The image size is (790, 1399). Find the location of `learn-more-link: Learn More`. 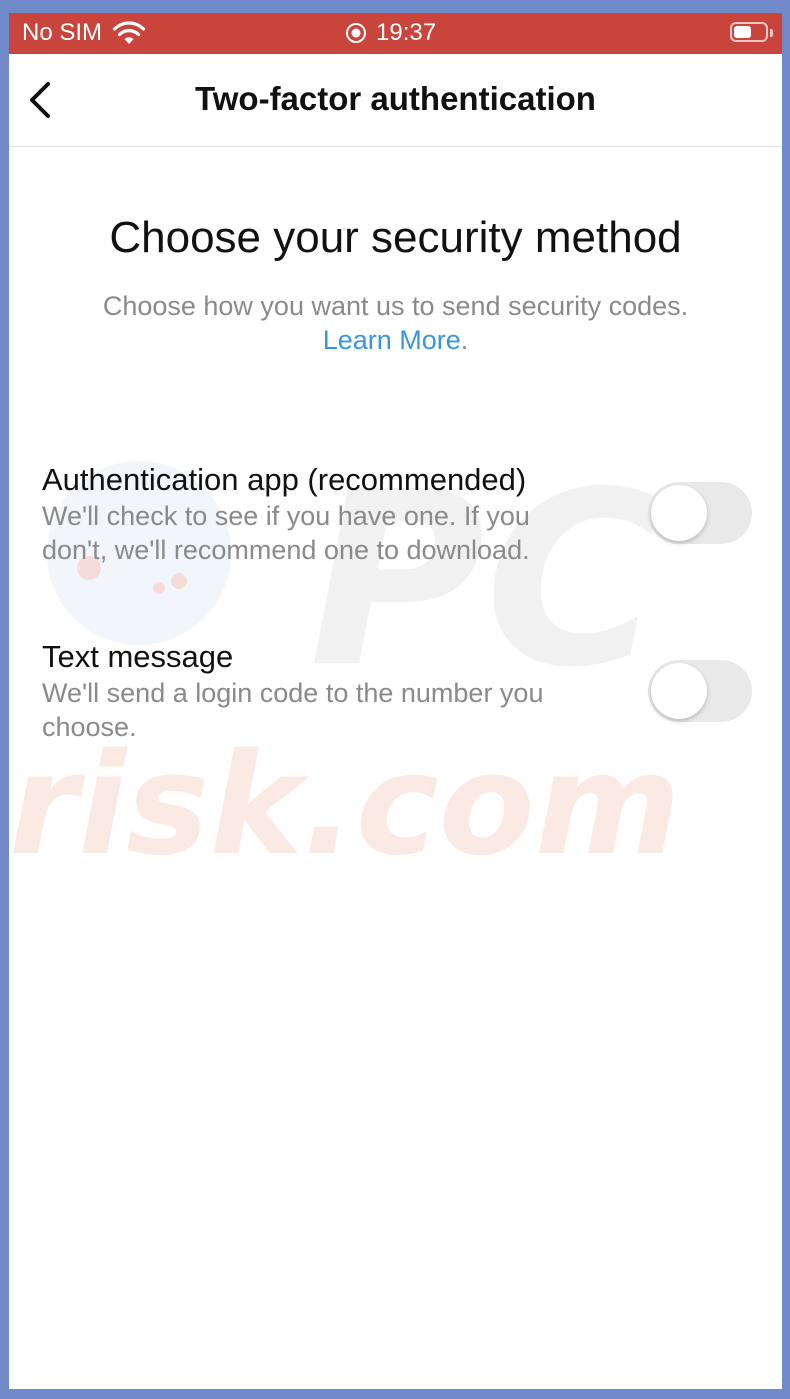

learn-more-link: Learn More is located at coordinates (392, 340).